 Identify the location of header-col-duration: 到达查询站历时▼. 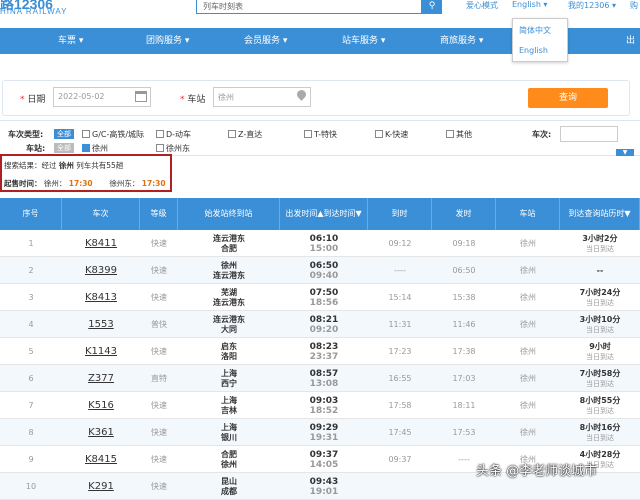
(600, 214).